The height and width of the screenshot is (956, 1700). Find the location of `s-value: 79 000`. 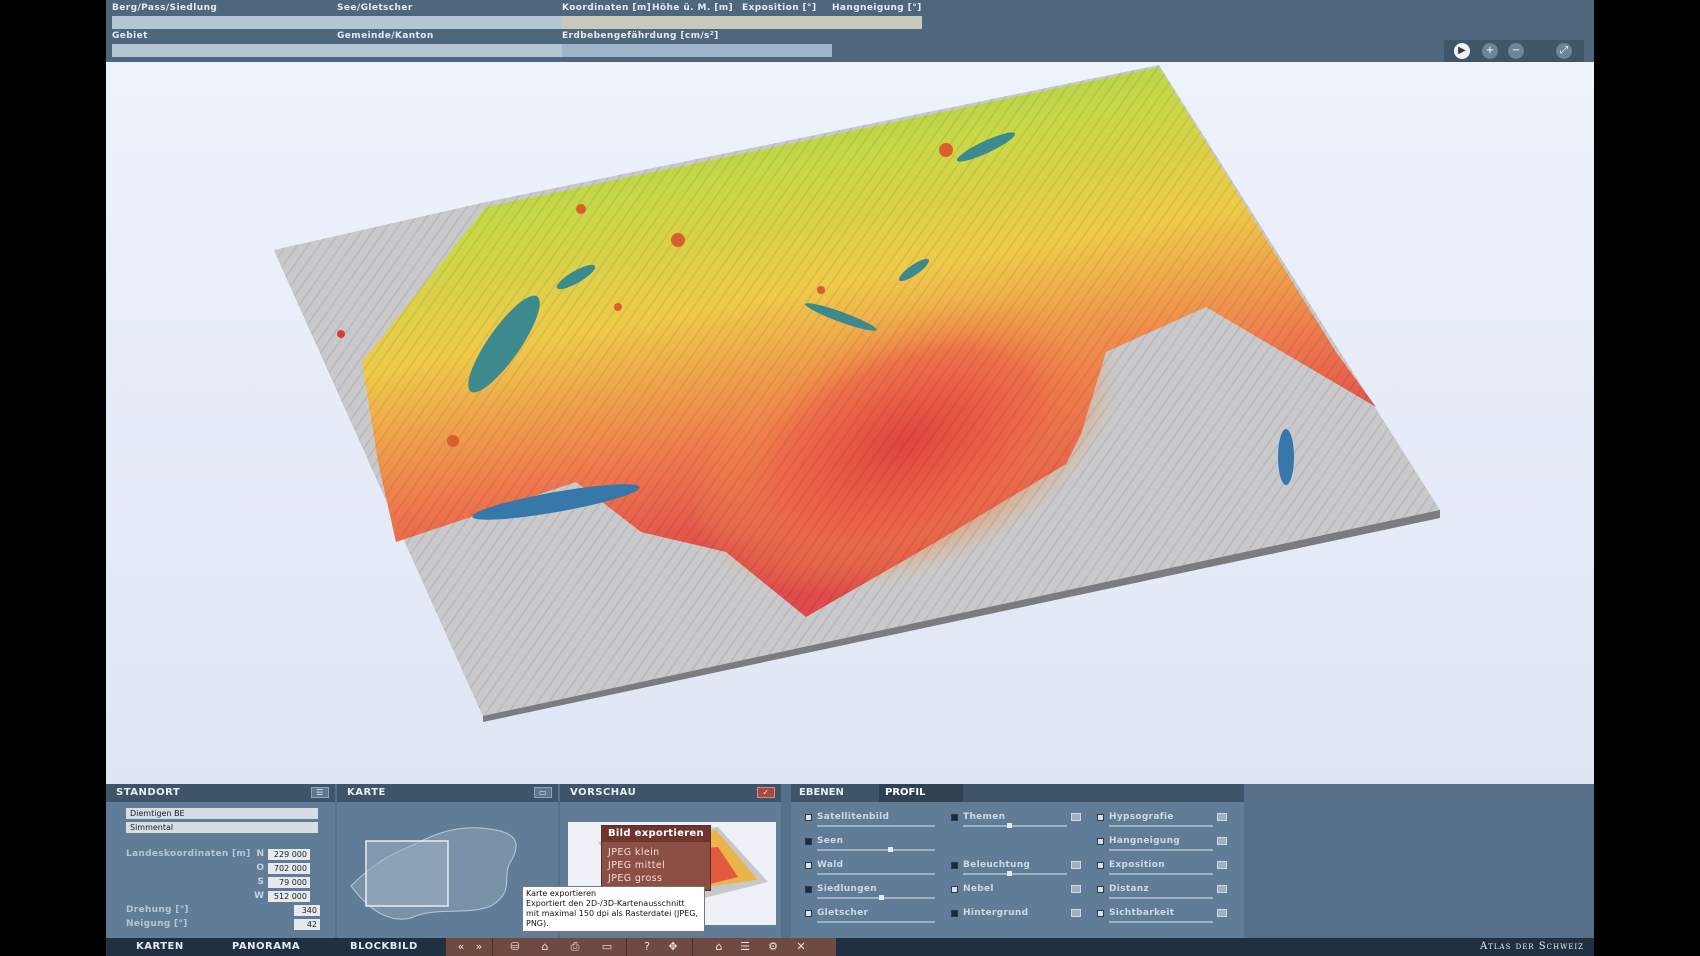

s-value: 79 000 is located at coordinates (289, 882).